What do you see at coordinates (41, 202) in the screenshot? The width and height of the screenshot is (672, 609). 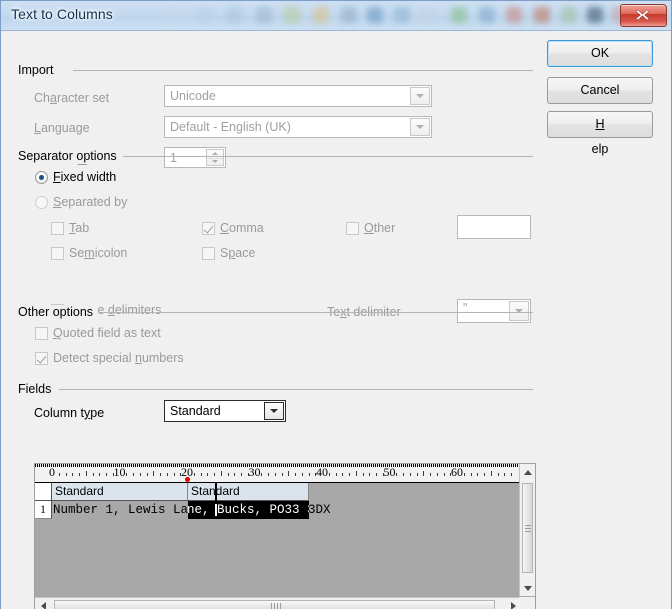 I see `separated-by-radio` at bounding box center [41, 202].